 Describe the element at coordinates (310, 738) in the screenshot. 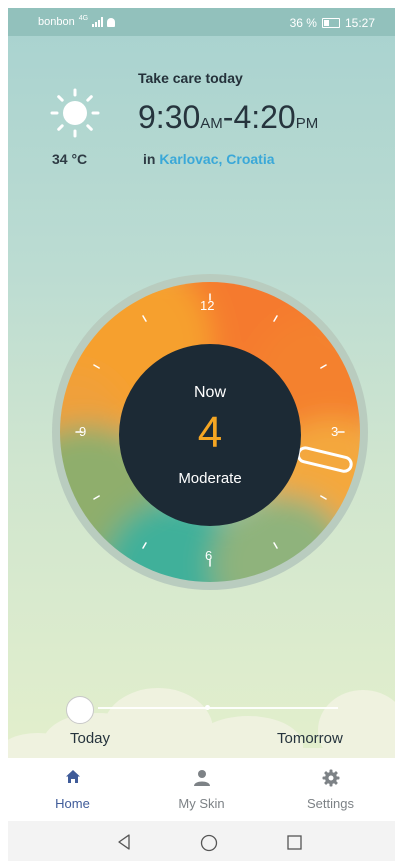

I see `tomorrow-label: Tomorrow` at that location.